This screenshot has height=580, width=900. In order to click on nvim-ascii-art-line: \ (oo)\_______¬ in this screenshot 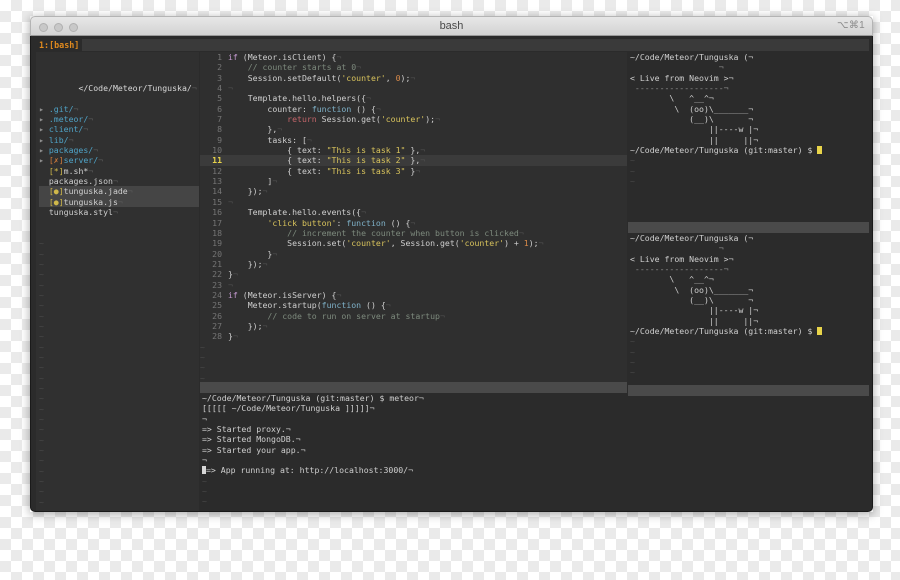, I will do `click(692, 108)`.